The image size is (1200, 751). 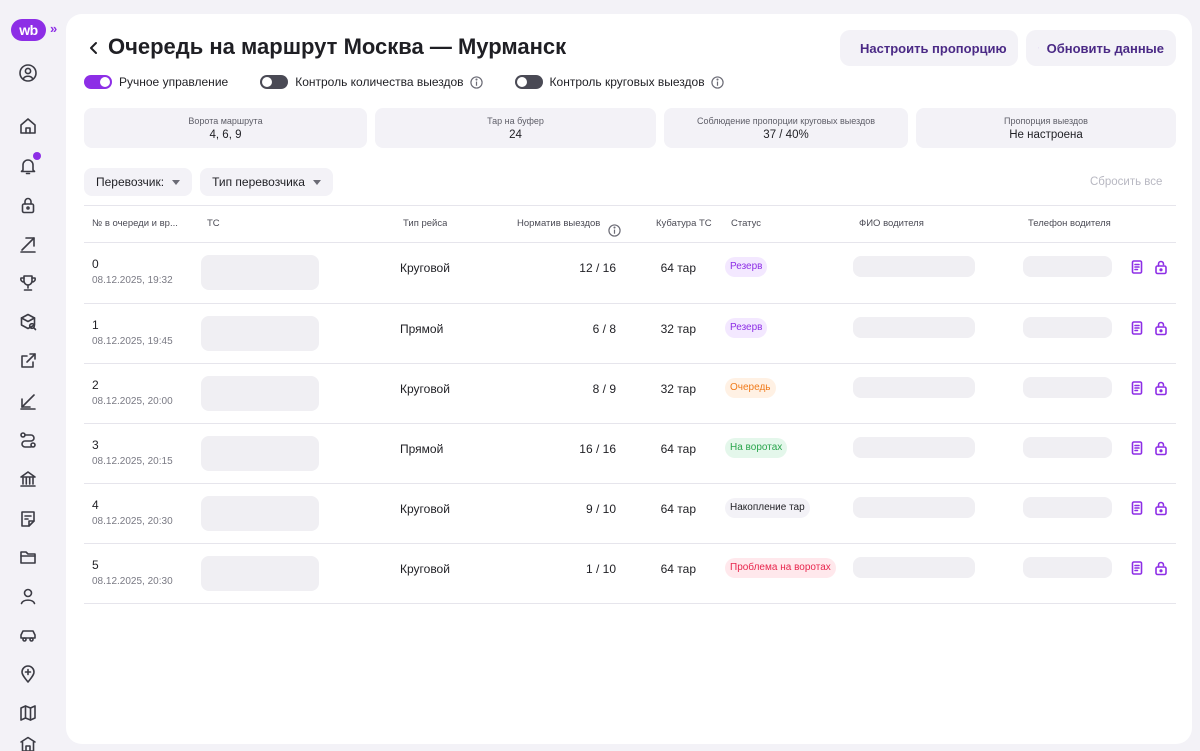 I want to click on sidebar-item-arrow-down-left, so click(x=28, y=401).